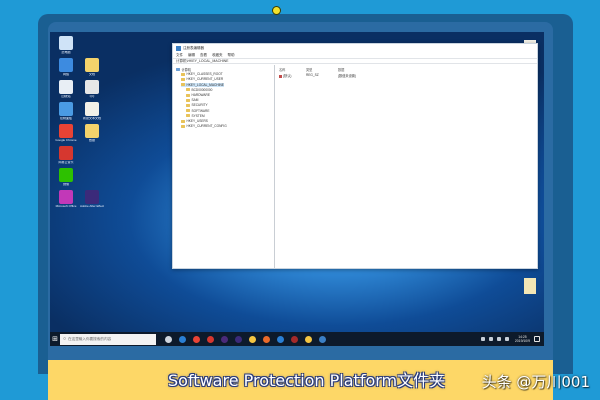  I want to click on tree-item: HKEY_CURRENT_CONFIG, so click(204, 126).